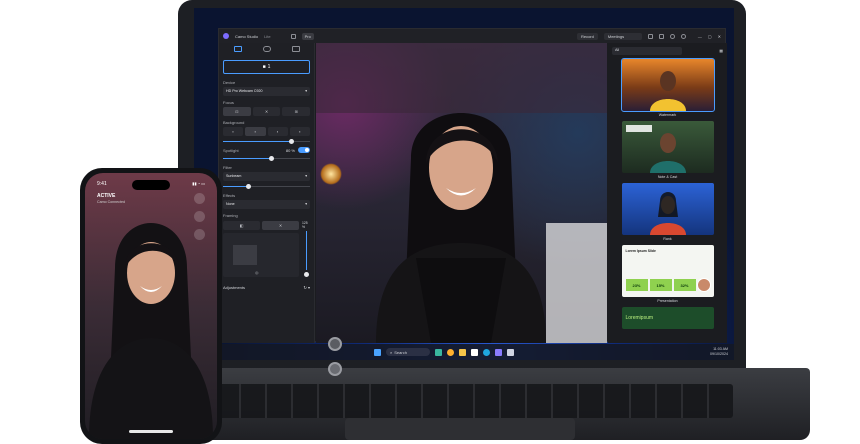 This screenshot has height=444, width=860. I want to click on scene-caption: Watermark, so click(667, 115).